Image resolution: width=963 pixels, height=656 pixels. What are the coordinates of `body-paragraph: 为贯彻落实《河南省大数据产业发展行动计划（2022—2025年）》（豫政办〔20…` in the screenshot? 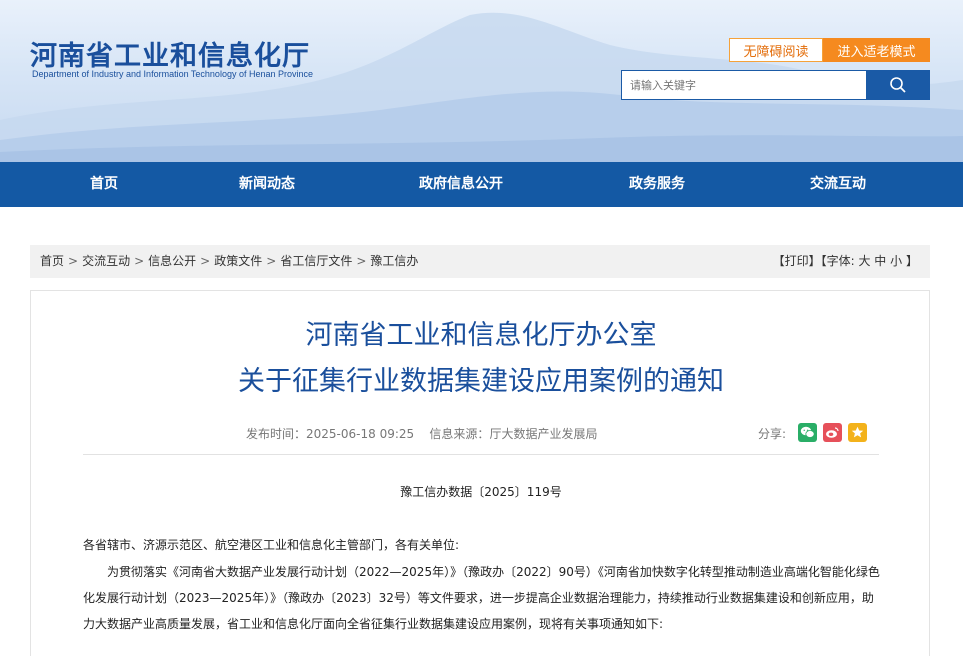 It's located at (481, 598).